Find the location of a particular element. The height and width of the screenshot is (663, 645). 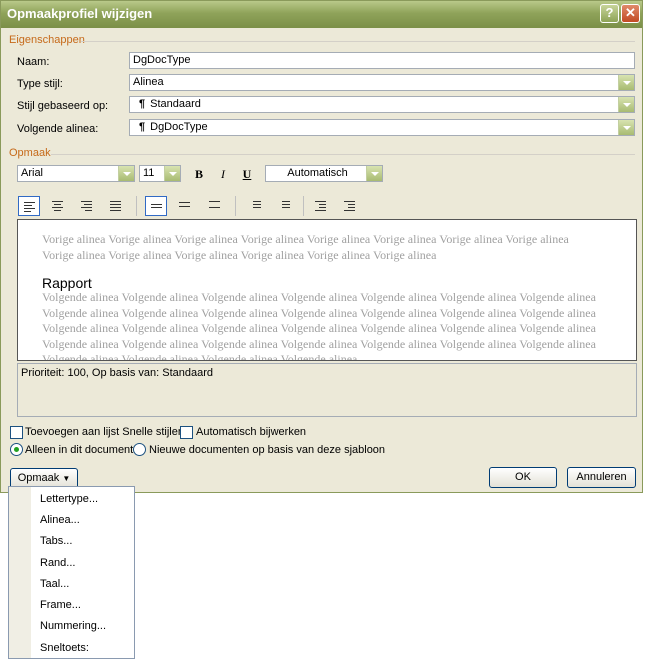

font-size-select: 11 is located at coordinates (160, 173).